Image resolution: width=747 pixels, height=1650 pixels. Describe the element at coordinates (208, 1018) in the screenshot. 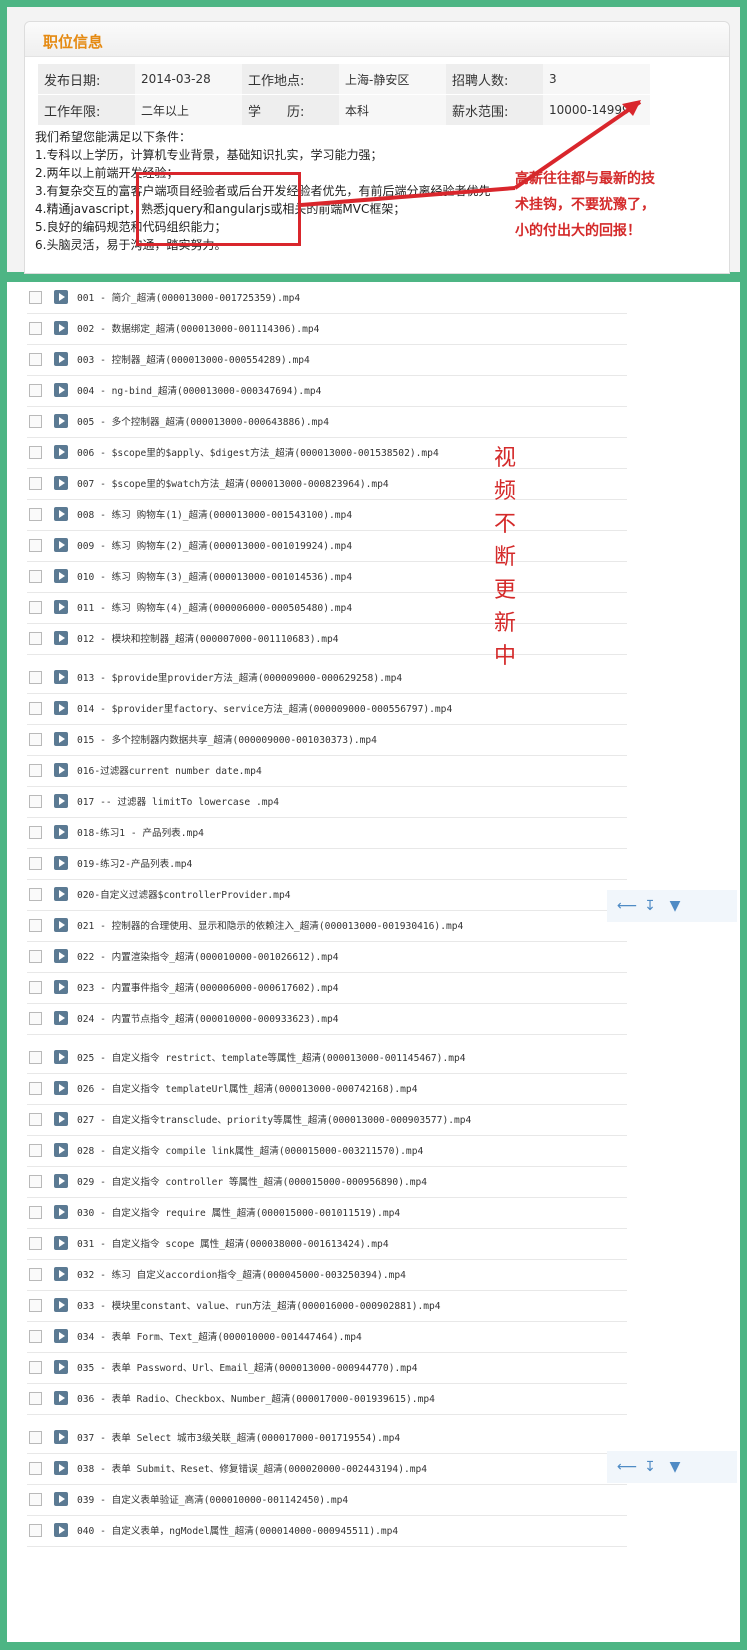

I see `file-name: 024 - 内置节点指令_超清(000010000-000933623).mp4` at that location.